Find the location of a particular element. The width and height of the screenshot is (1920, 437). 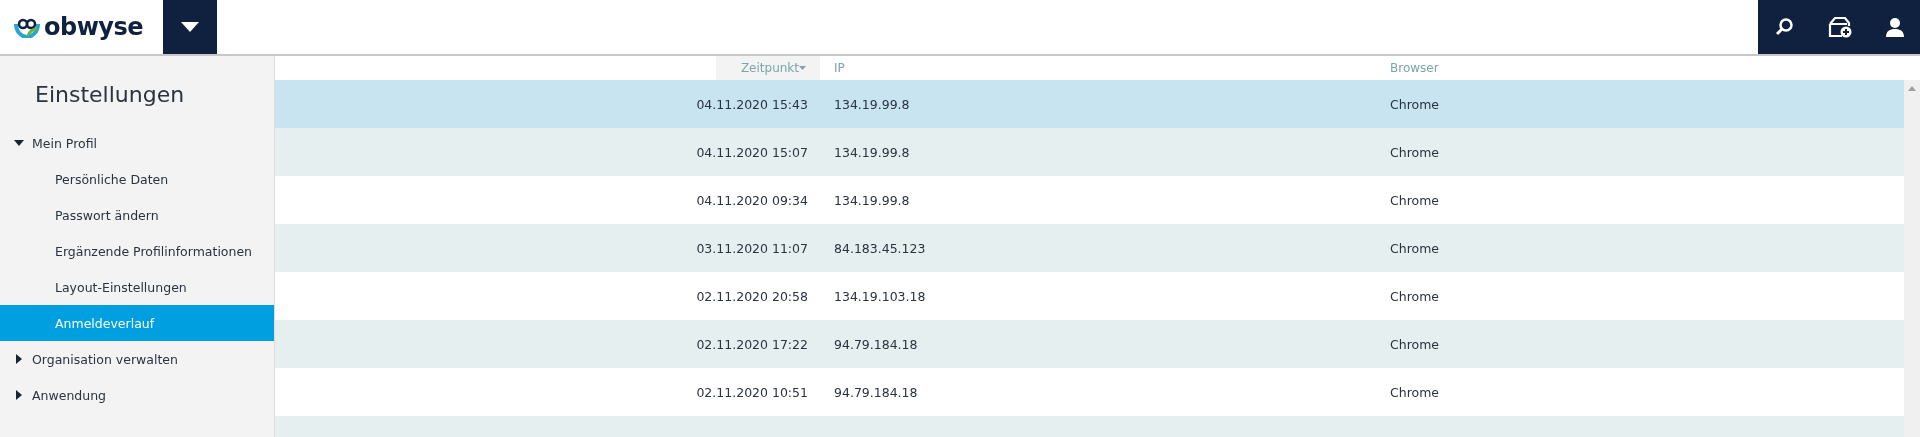

table-cell-text: 03.11.2020 11:07 is located at coordinates (752, 248).